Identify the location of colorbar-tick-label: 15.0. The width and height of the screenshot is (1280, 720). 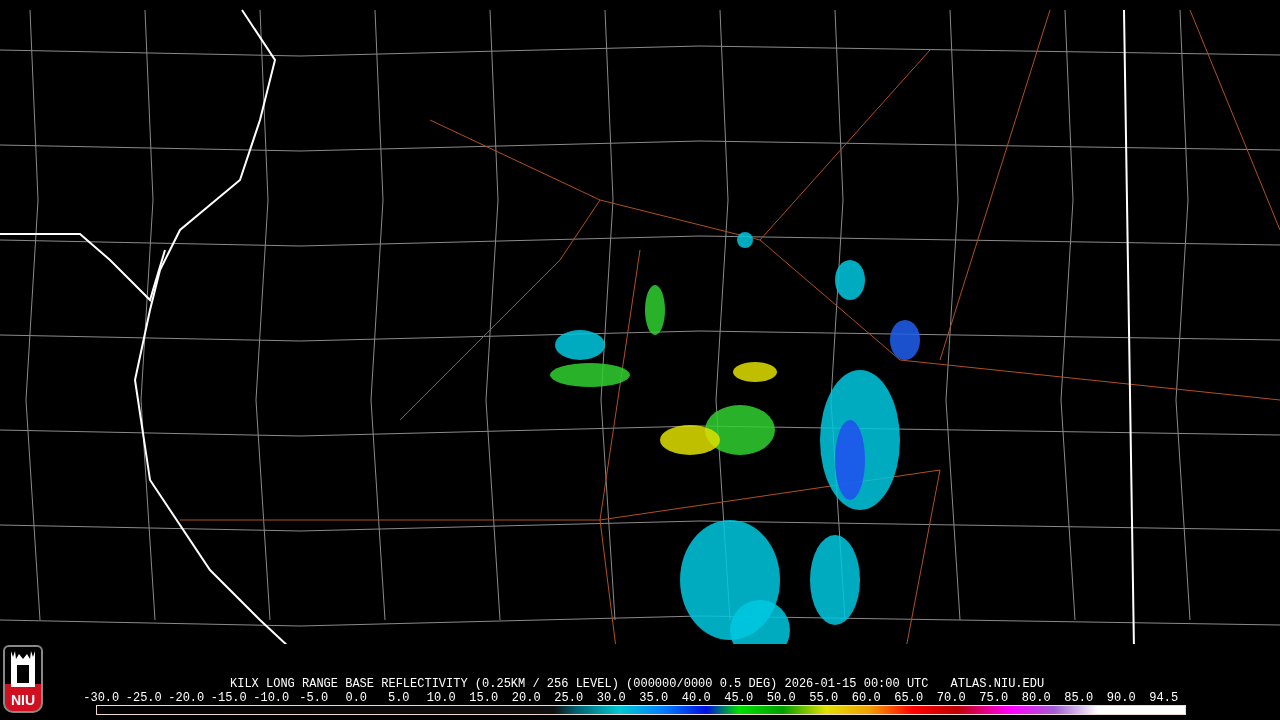
(484, 698).